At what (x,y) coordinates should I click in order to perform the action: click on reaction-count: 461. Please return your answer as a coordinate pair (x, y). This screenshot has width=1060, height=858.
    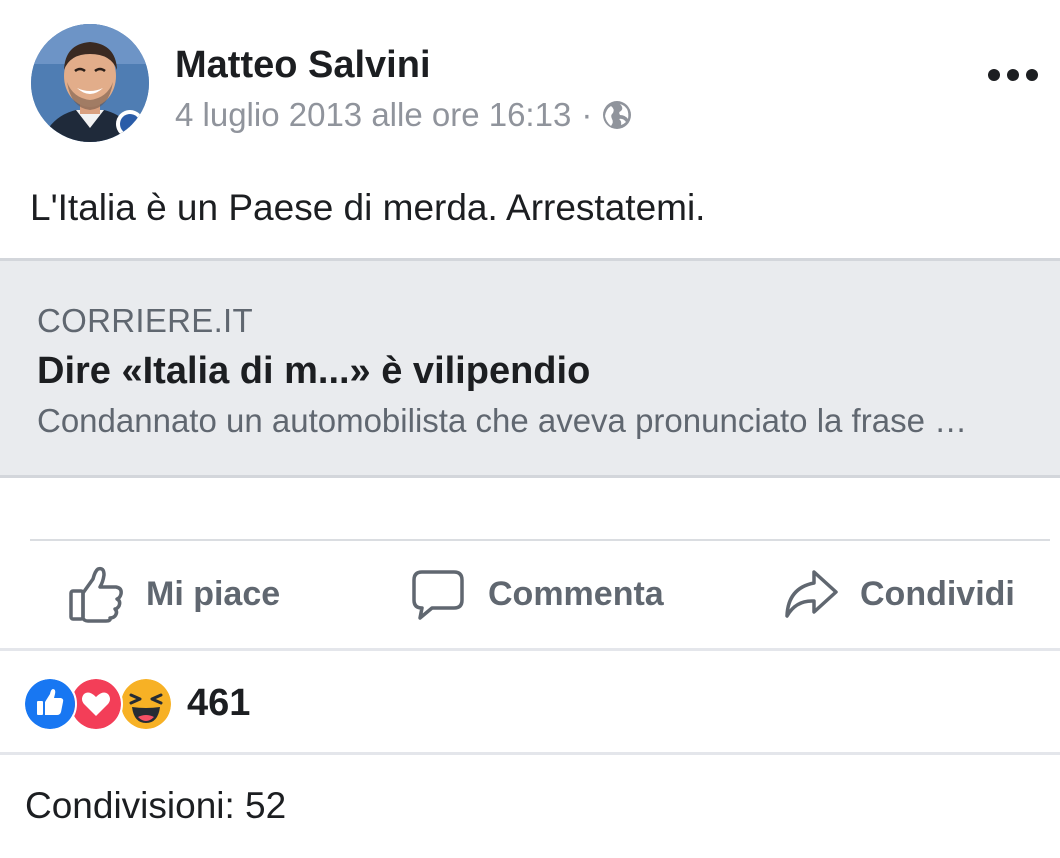
    Looking at the image, I should click on (219, 702).